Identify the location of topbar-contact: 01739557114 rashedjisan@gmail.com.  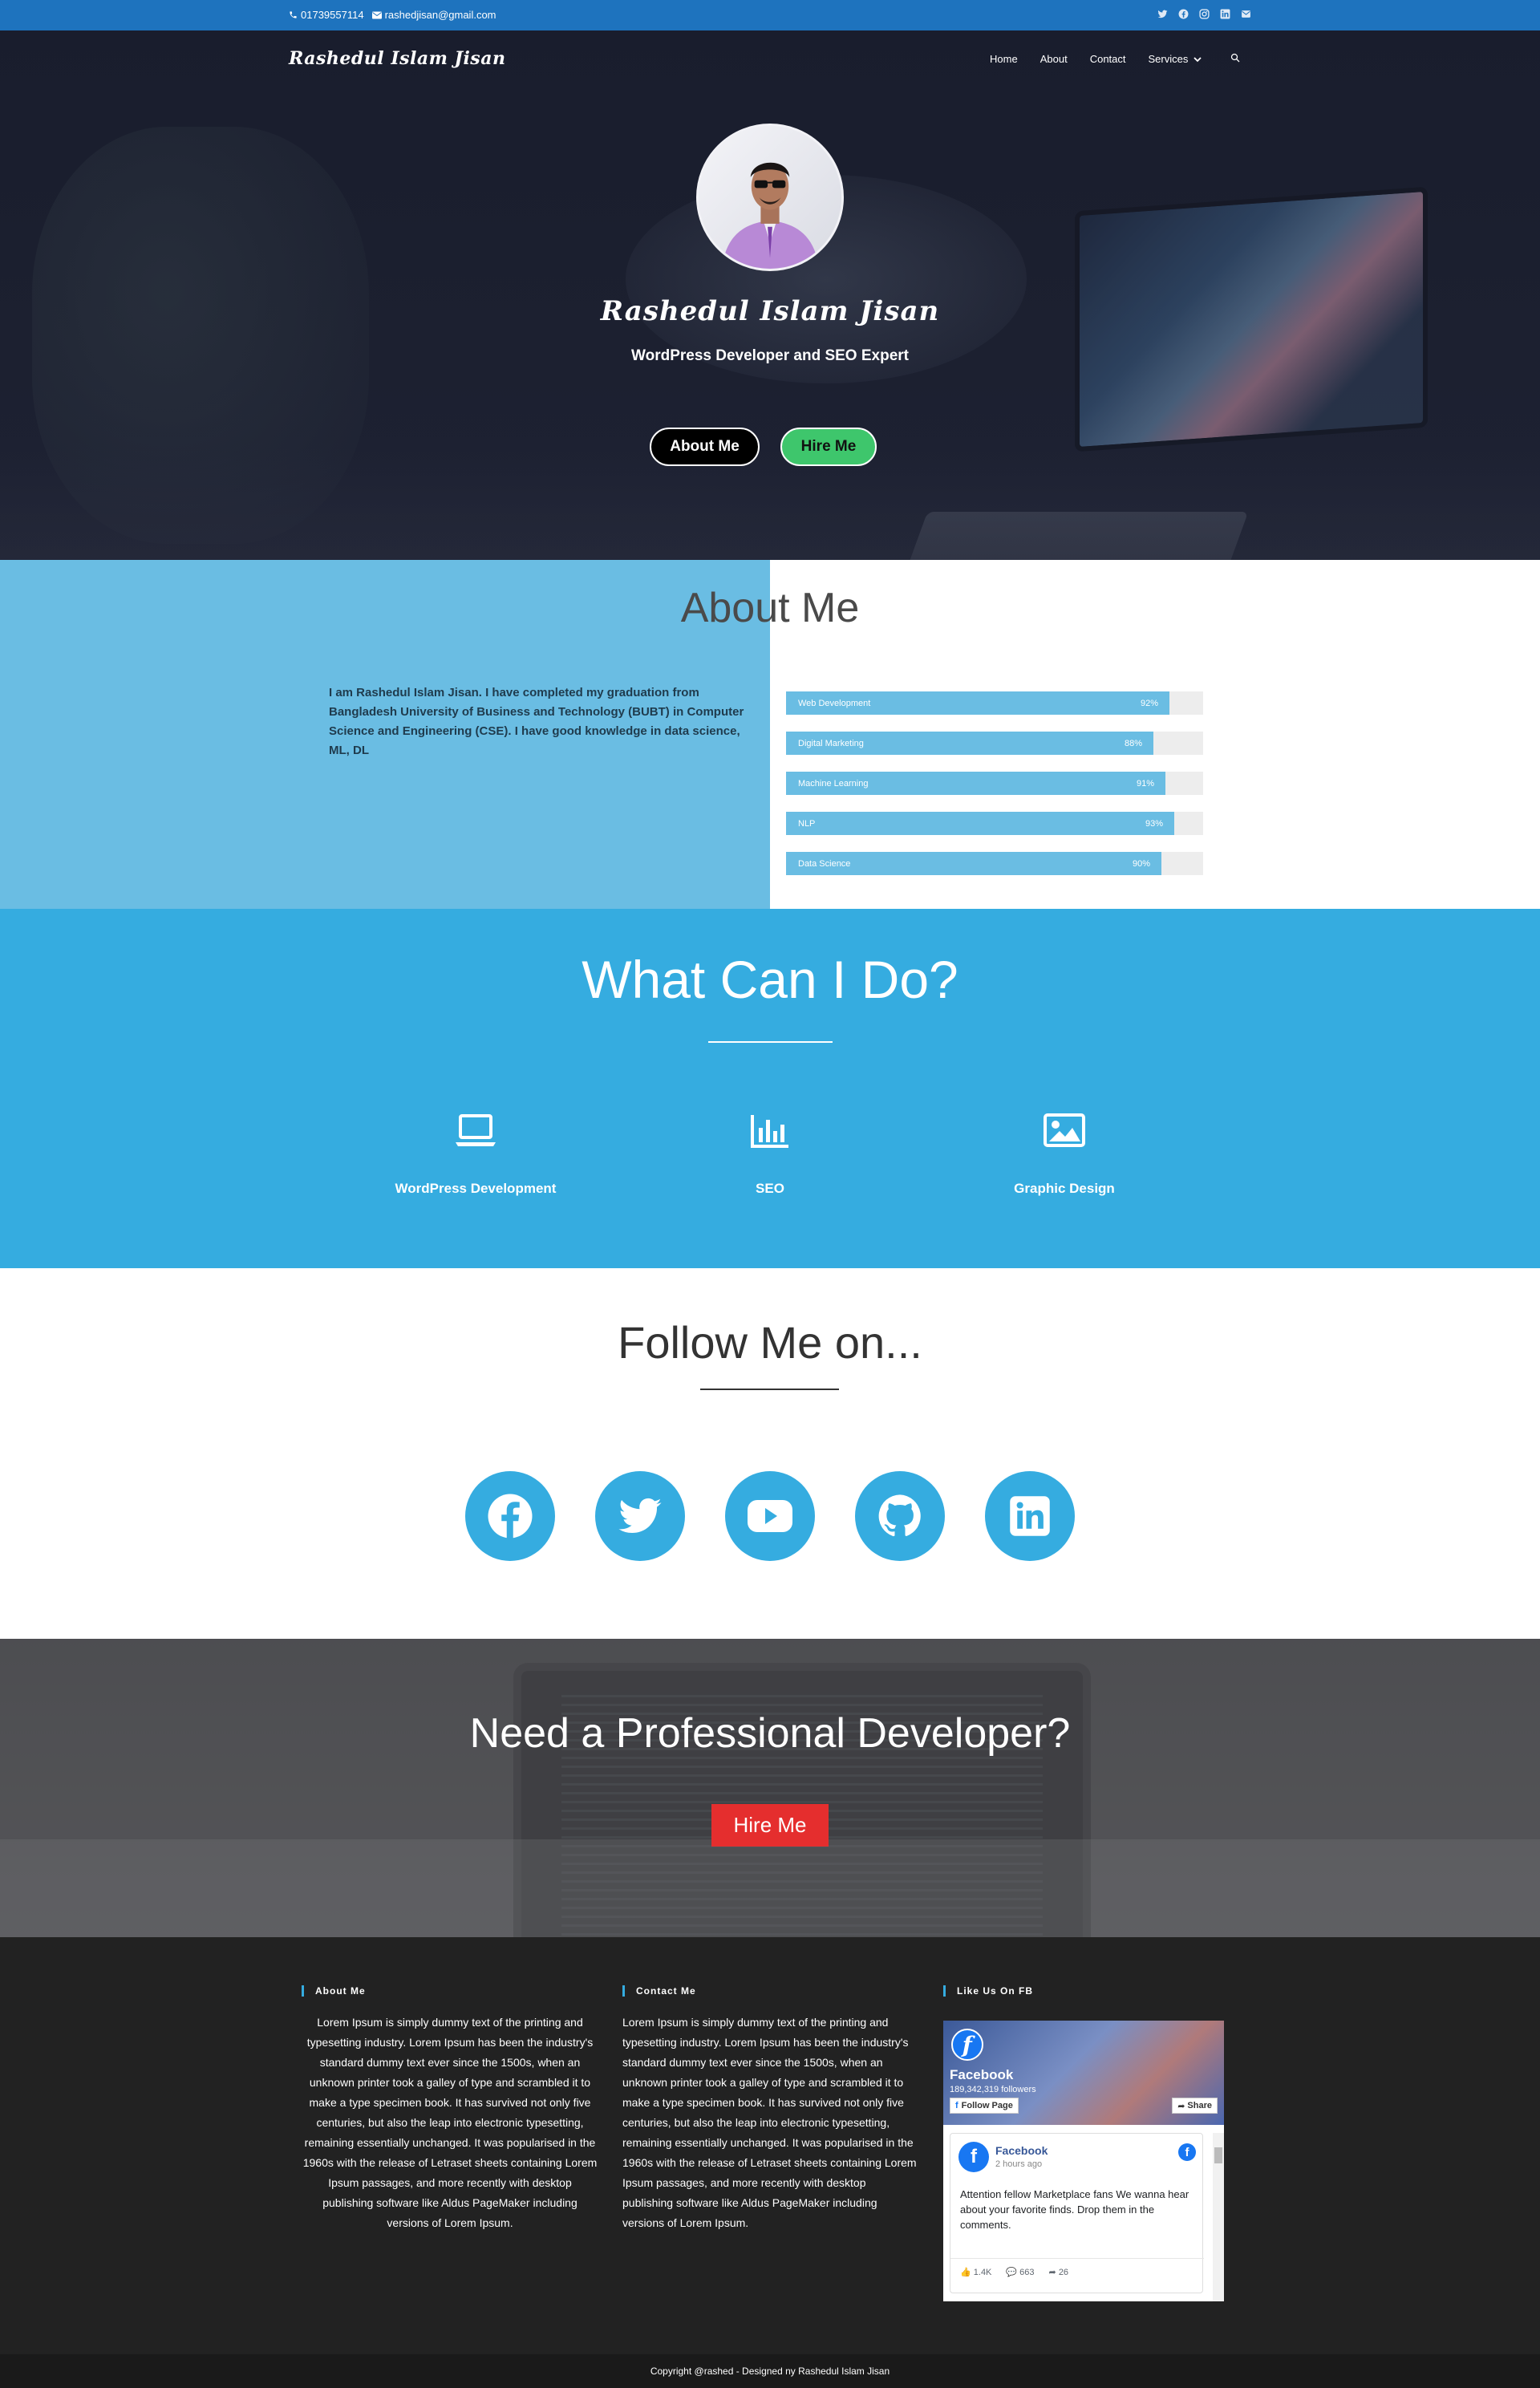
(392, 15).